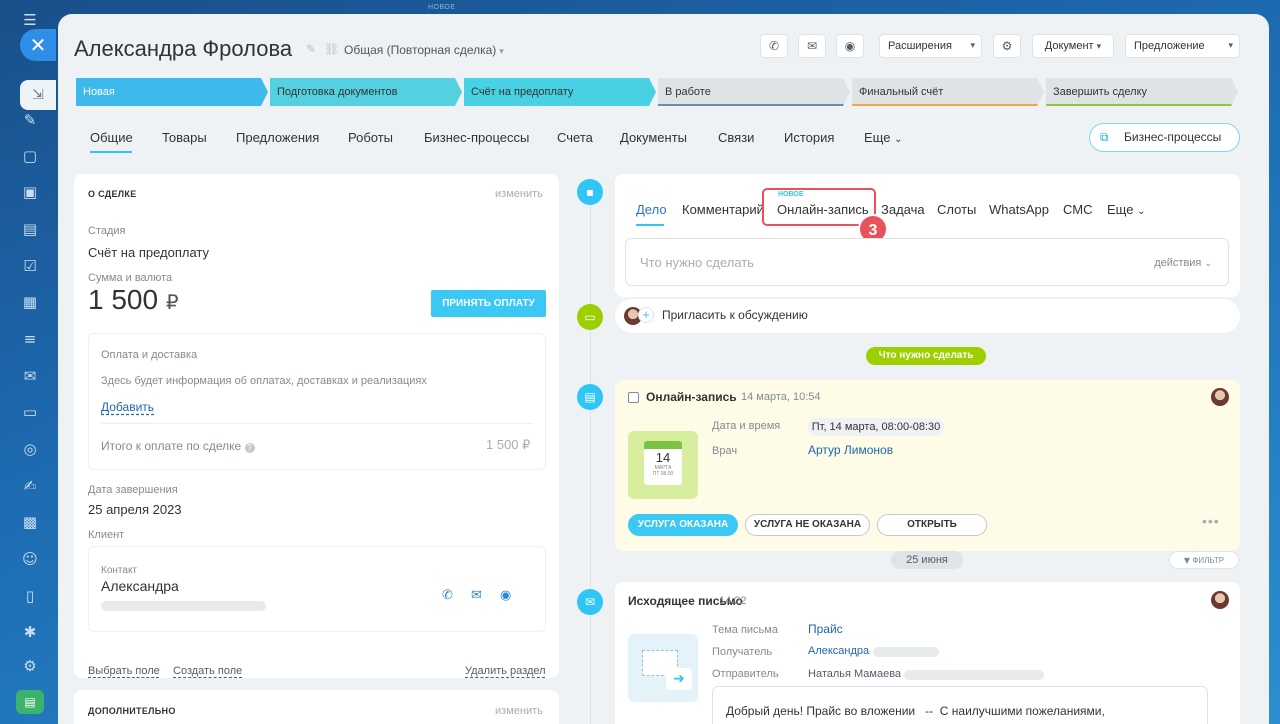 This screenshot has height=724, width=1280. I want to click on select-field-link: Выбрать поле, so click(124, 671).